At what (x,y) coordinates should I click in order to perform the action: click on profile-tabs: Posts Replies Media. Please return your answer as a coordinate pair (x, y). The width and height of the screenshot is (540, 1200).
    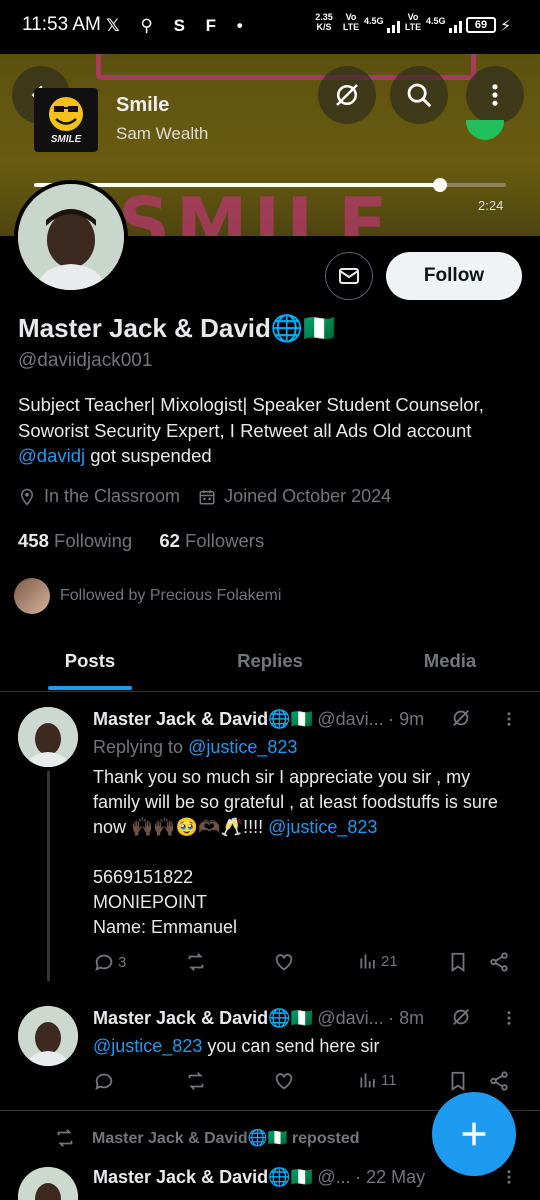
    Looking at the image, I should click on (270, 661).